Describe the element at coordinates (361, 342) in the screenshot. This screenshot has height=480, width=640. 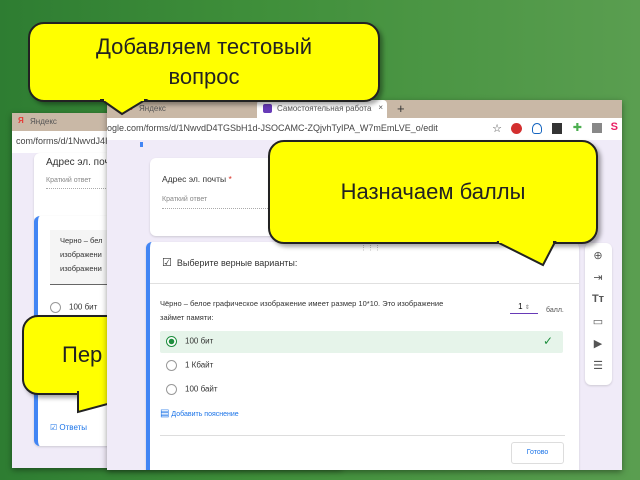
I see `option-row-correct: 100 бит ✓` at that location.